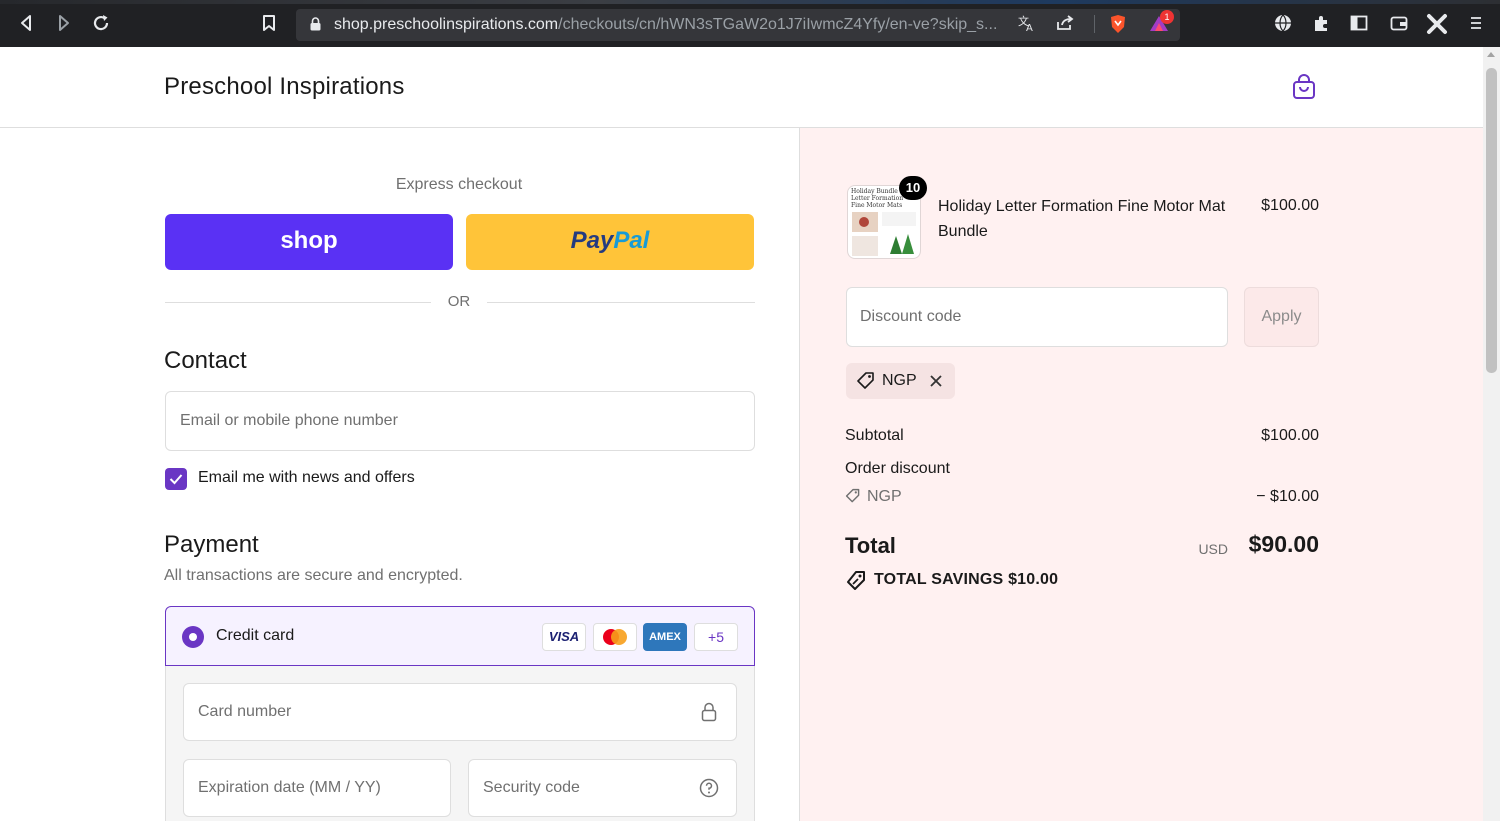 This screenshot has height=821, width=1500. What do you see at coordinates (1029, 28) in the screenshot?
I see `svg-text: A` at bounding box center [1029, 28].